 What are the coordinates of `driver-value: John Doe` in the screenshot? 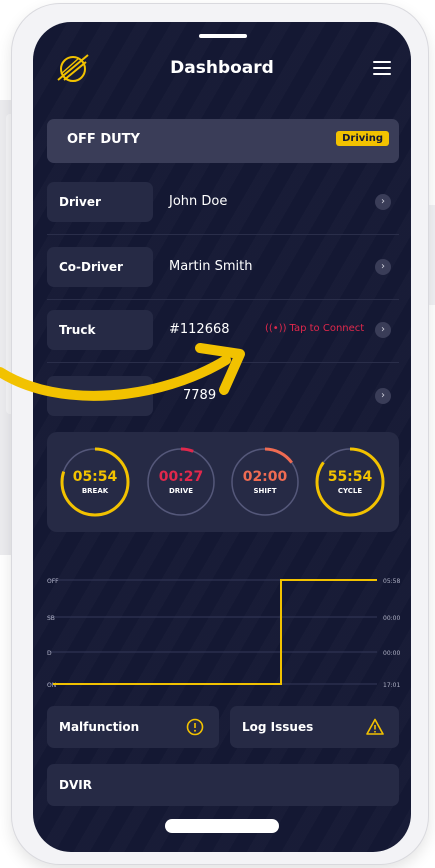 It's located at (198, 201).